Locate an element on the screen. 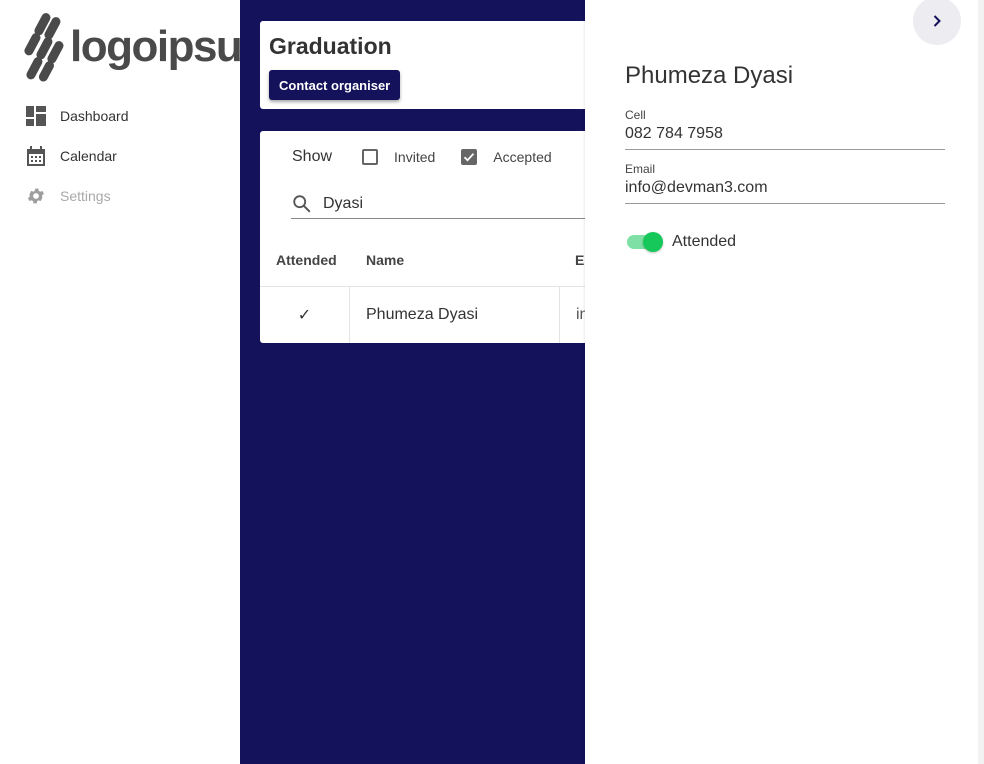 The width and height of the screenshot is (984, 764). column-header-name: Name is located at coordinates (454, 260).